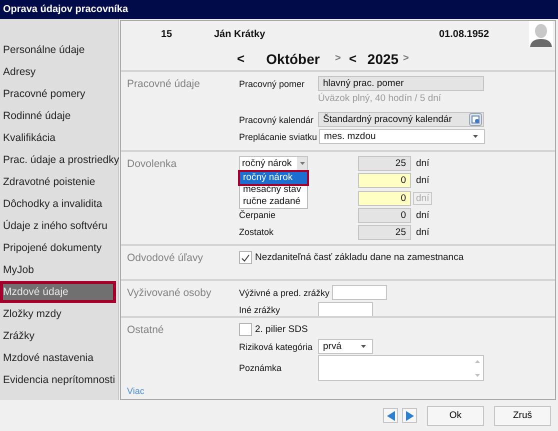 The image size is (558, 431). What do you see at coordinates (167, 34) in the screenshot?
I see `employee-number: 15` at bounding box center [167, 34].